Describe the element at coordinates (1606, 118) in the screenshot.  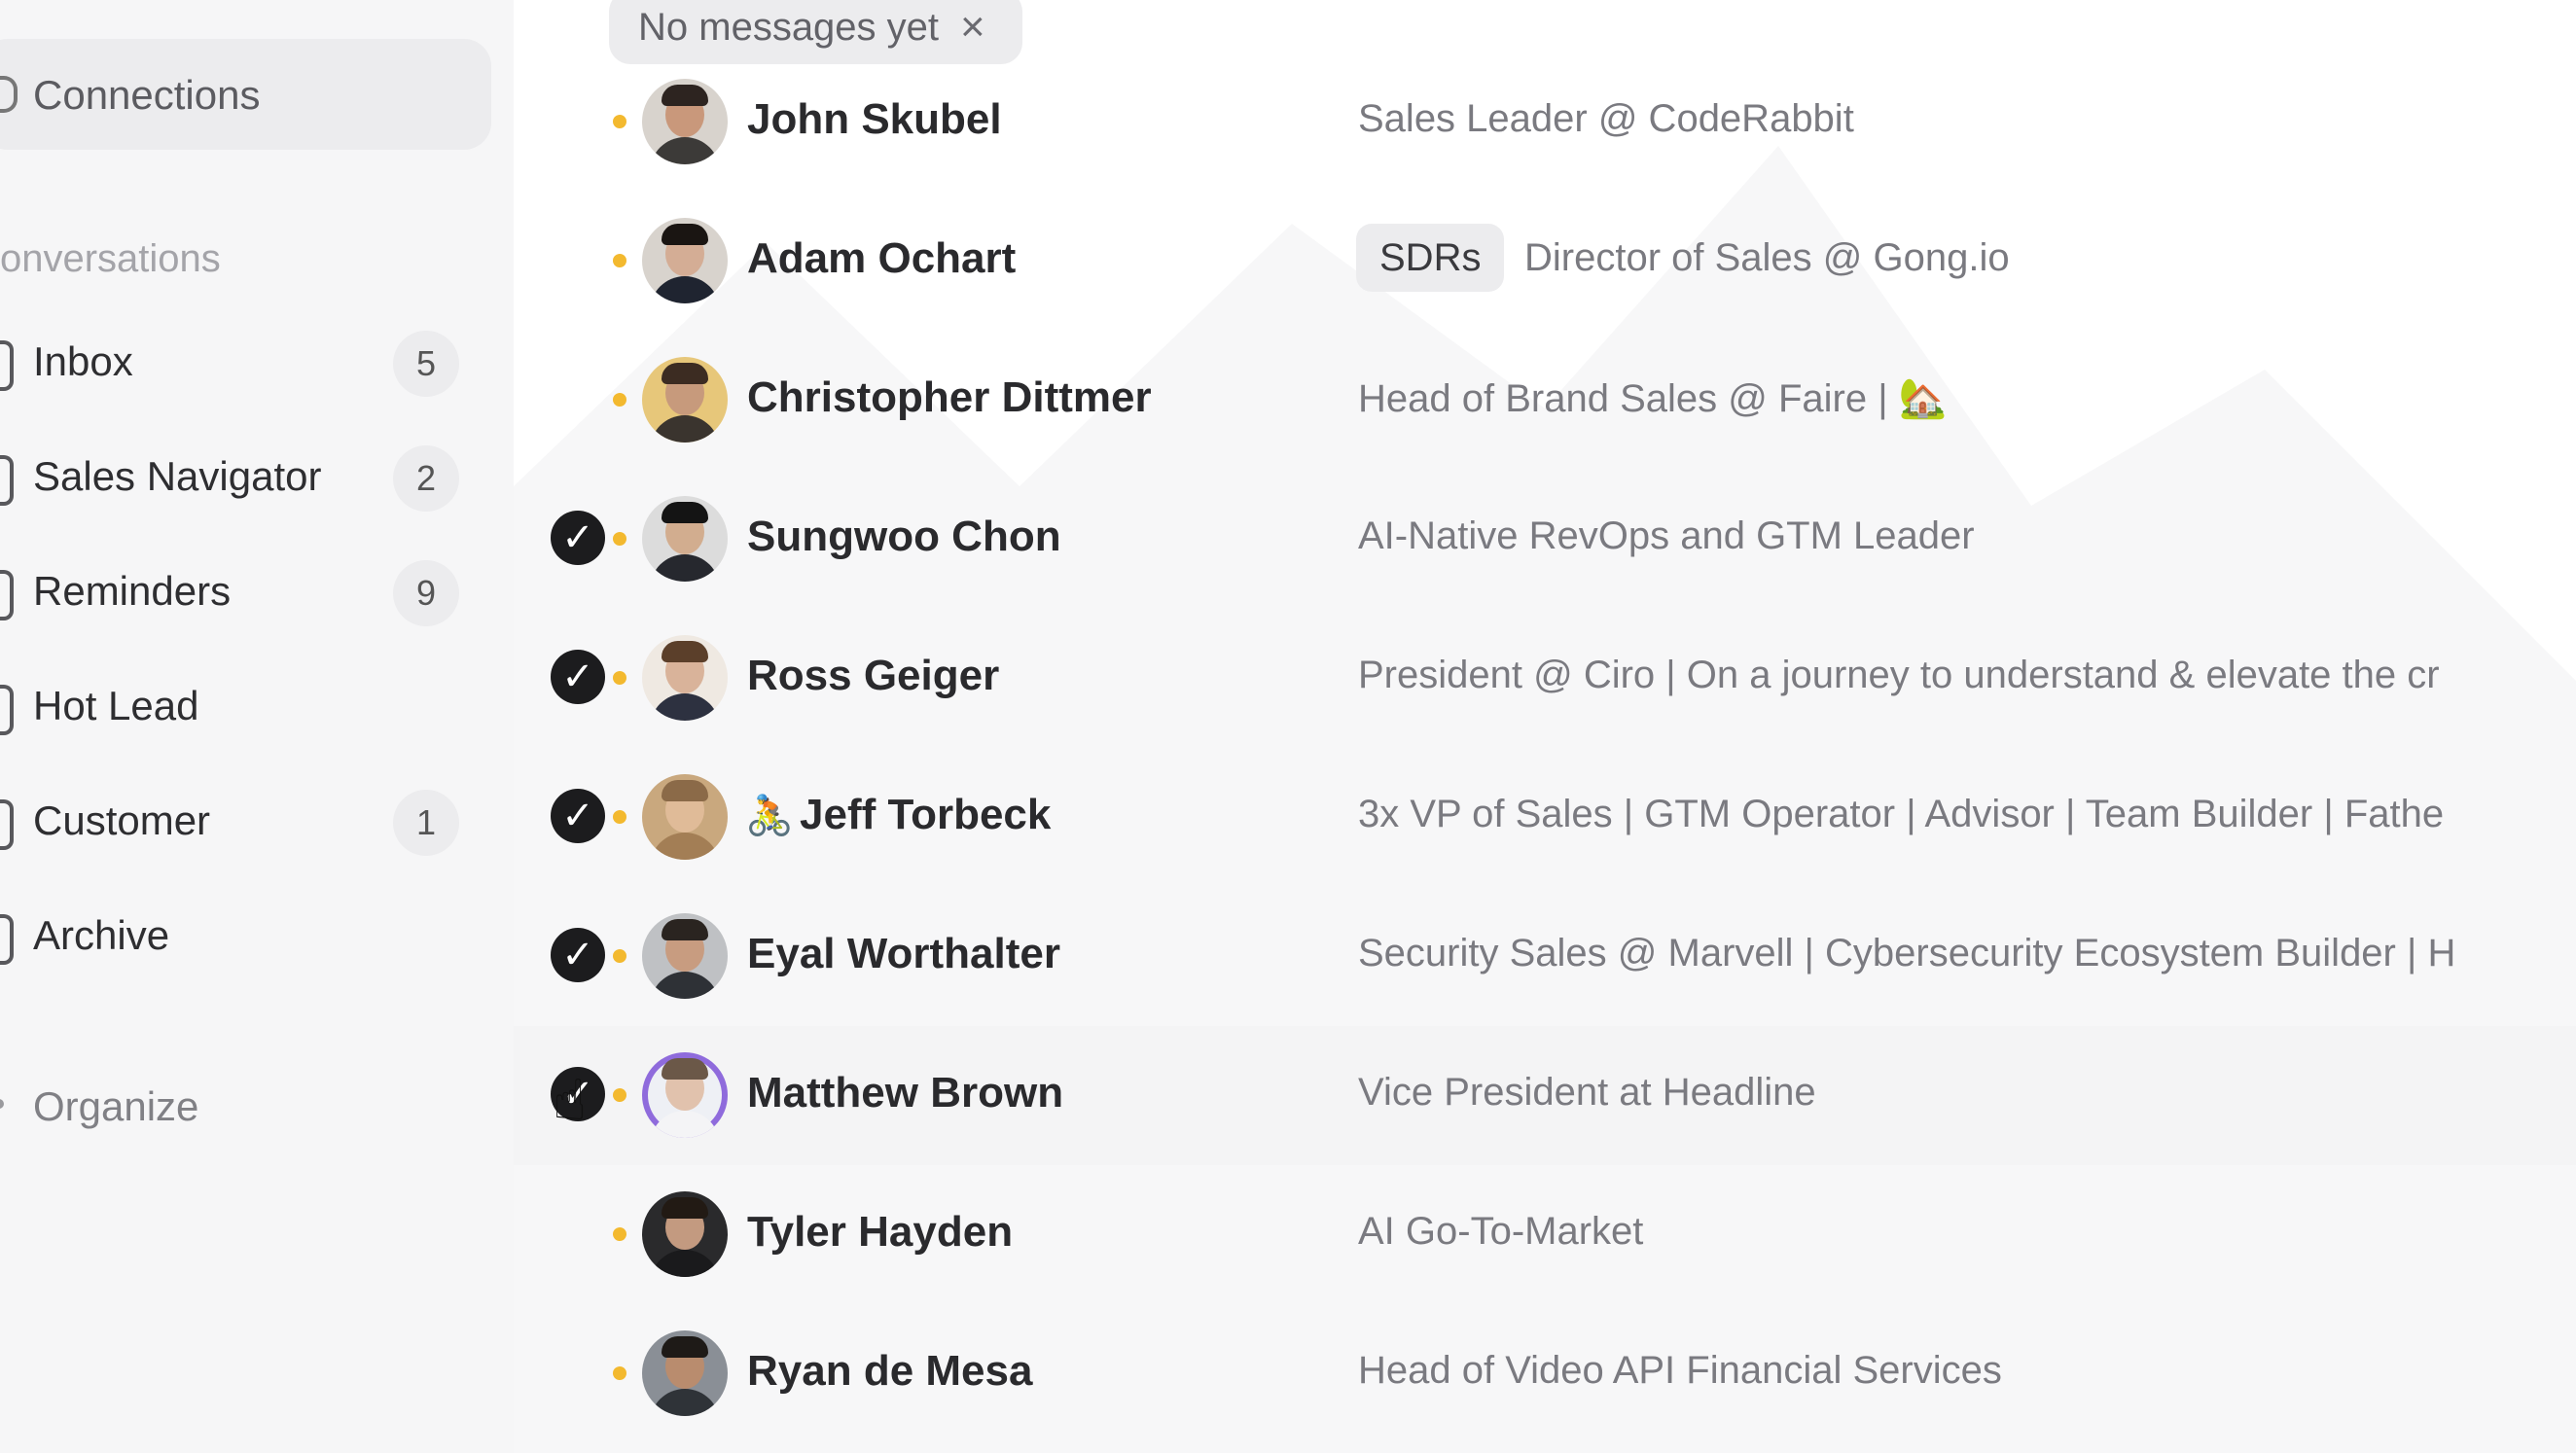
I see `contact-headline: Sales Leader @ CodeRabbit` at that location.